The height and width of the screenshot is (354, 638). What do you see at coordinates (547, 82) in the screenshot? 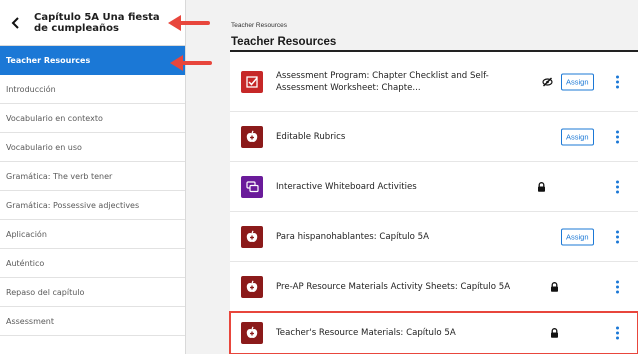
I see `eye-slash-icon` at bounding box center [547, 82].